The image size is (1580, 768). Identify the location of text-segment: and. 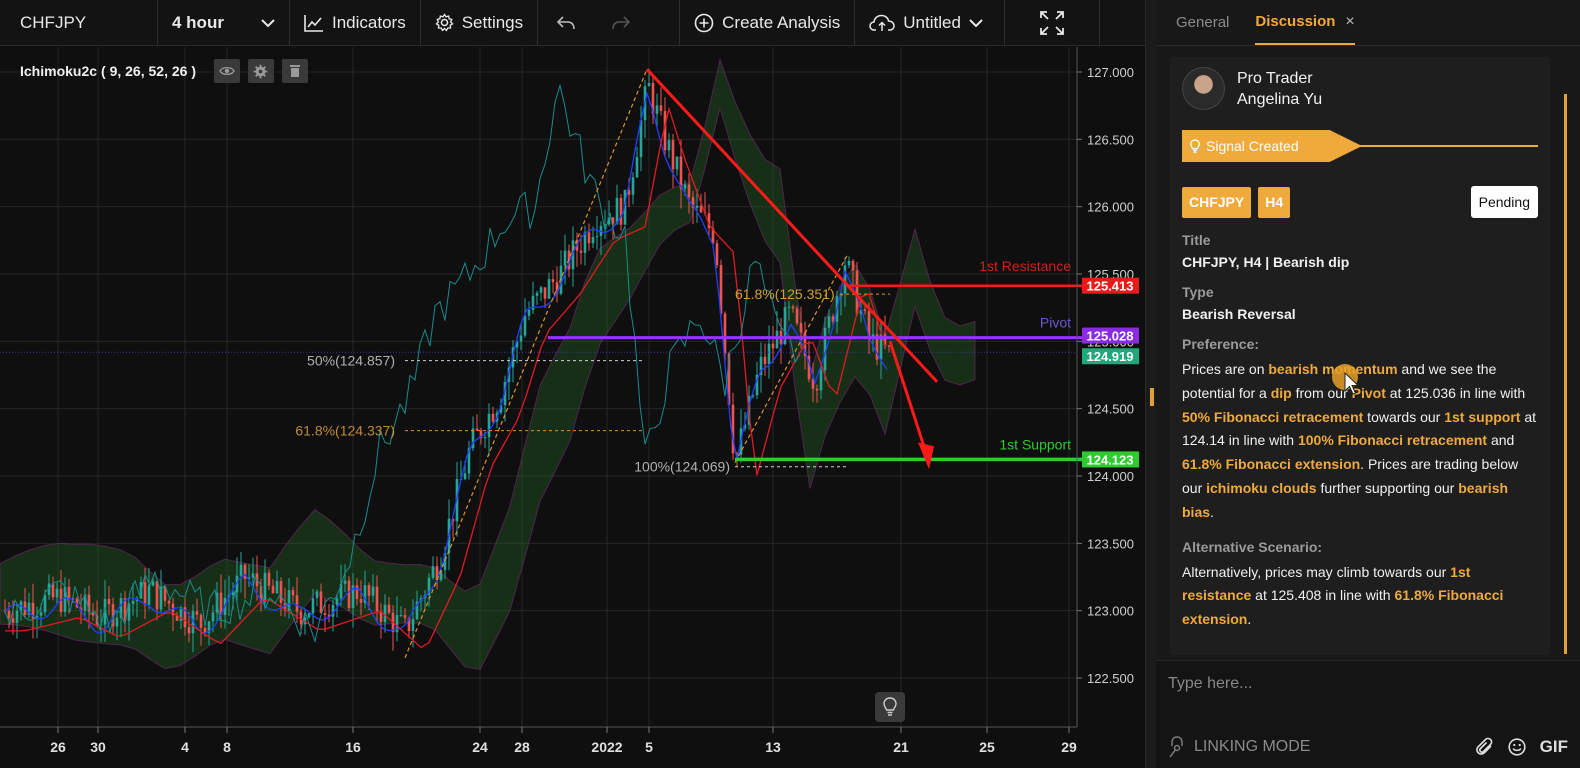
(1501, 440).